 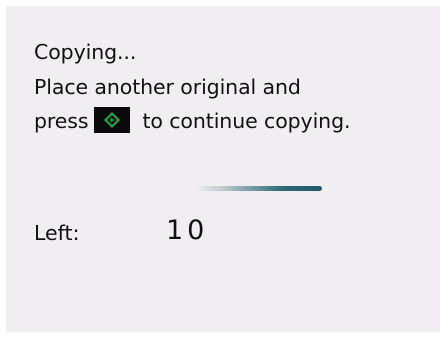 What do you see at coordinates (246, 121) in the screenshot?
I see `instruction-continue-text: to continue copying.` at bounding box center [246, 121].